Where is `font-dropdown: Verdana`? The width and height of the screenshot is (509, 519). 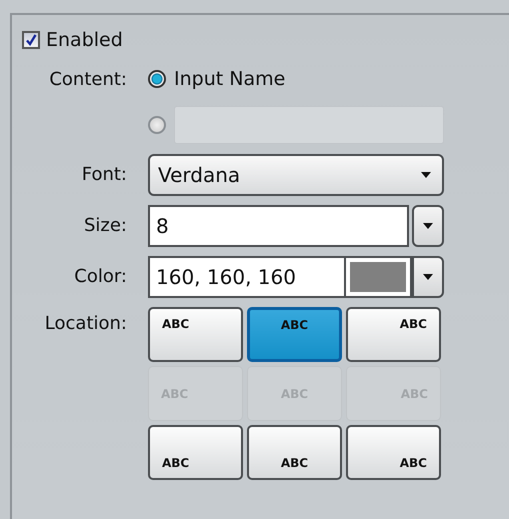 font-dropdown: Verdana is located at coordinates (296, 175).